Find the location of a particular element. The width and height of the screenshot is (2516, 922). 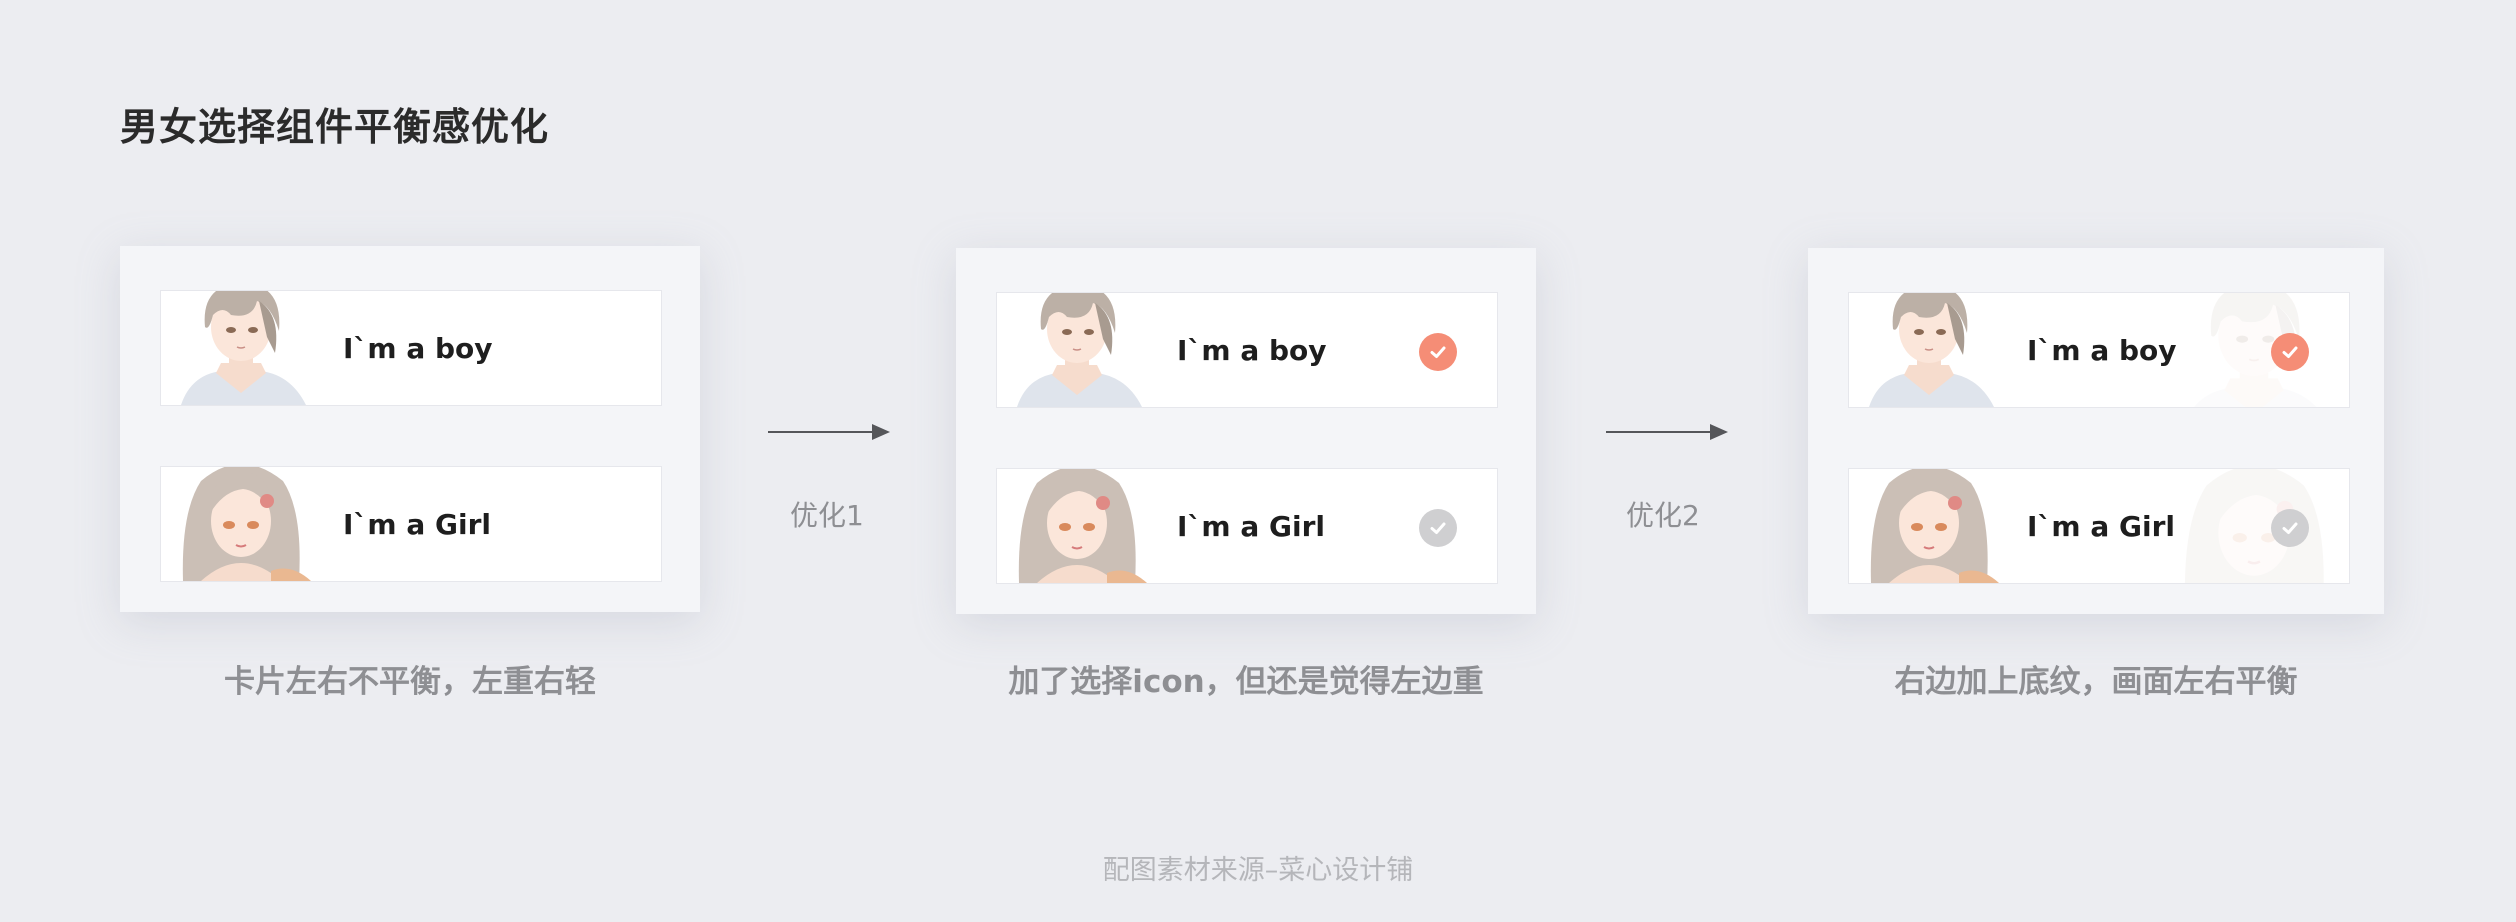

step3-caption: 右边加上底纹，画面左右平衡 is located at coordinates (2096, 682).